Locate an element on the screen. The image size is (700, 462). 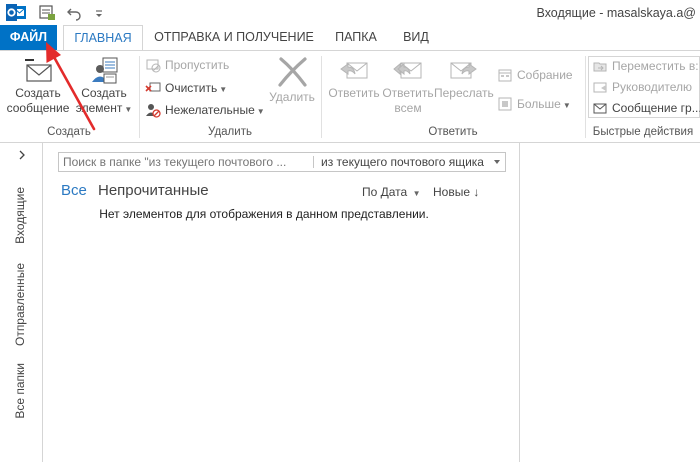
delete-x-icon is located at coordinates (292, 72).